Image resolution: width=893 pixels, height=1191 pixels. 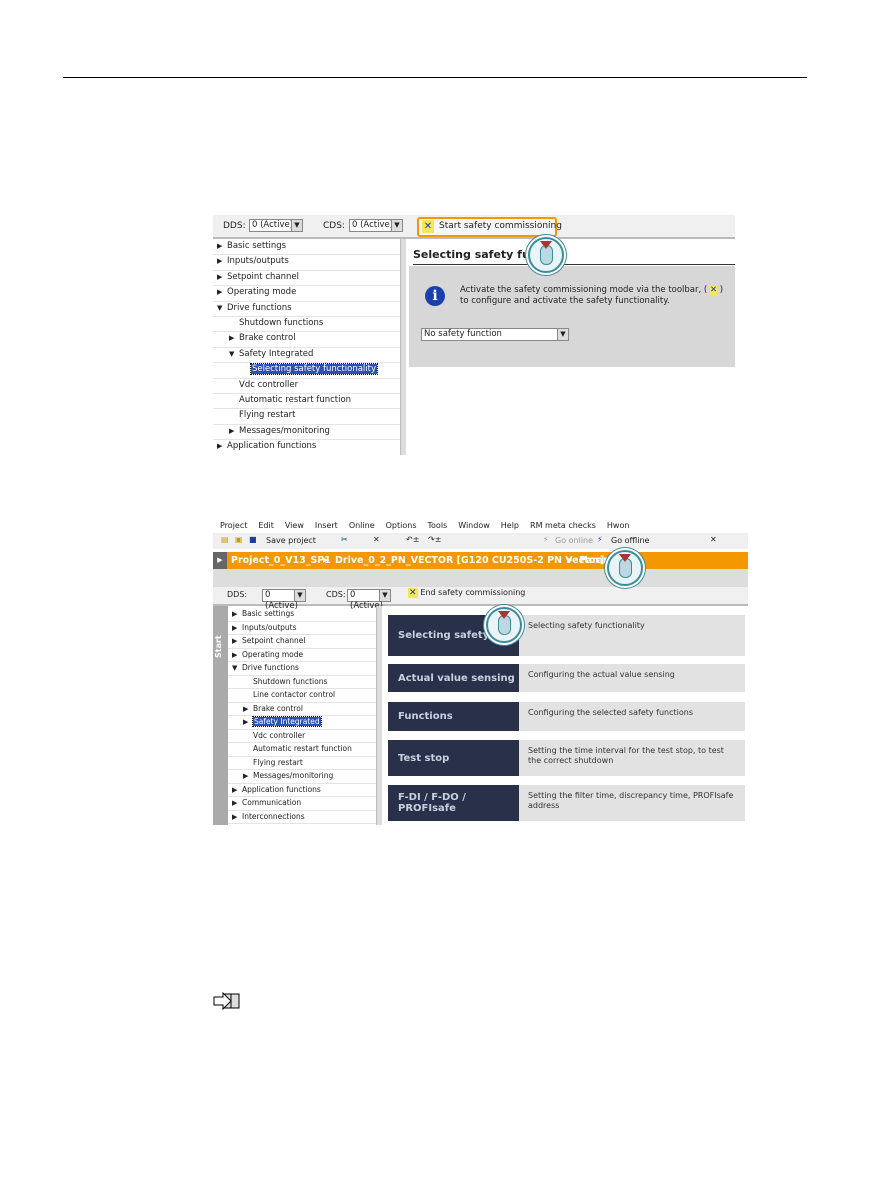 I want to click on menu-item: Help, so click(x=510, y=525).